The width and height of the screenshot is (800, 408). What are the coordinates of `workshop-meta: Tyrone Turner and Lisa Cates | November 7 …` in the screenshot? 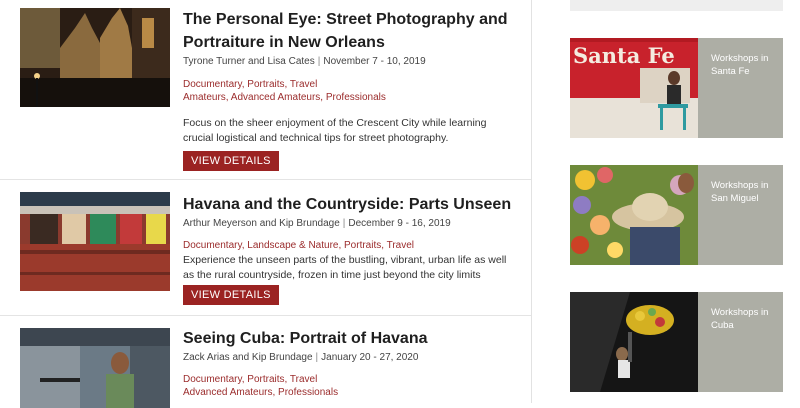 It's located at (348, 62).